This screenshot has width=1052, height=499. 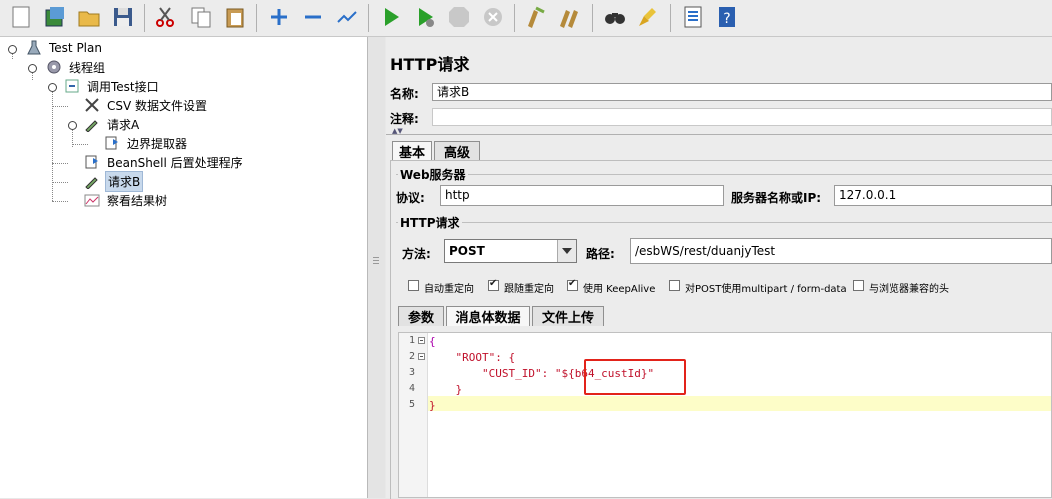 I want to click on follow-redirect-checkbox, so click(x=493, y=284).